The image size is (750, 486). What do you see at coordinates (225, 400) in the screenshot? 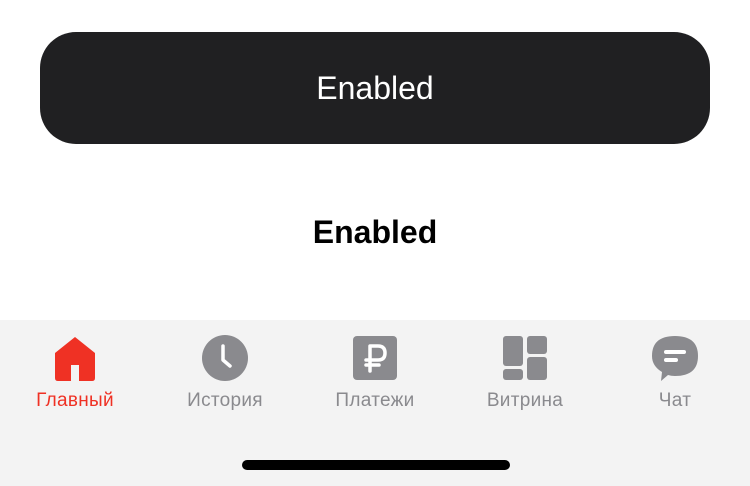
I see `tab-history-label: История` at bounding box center [225, 400].